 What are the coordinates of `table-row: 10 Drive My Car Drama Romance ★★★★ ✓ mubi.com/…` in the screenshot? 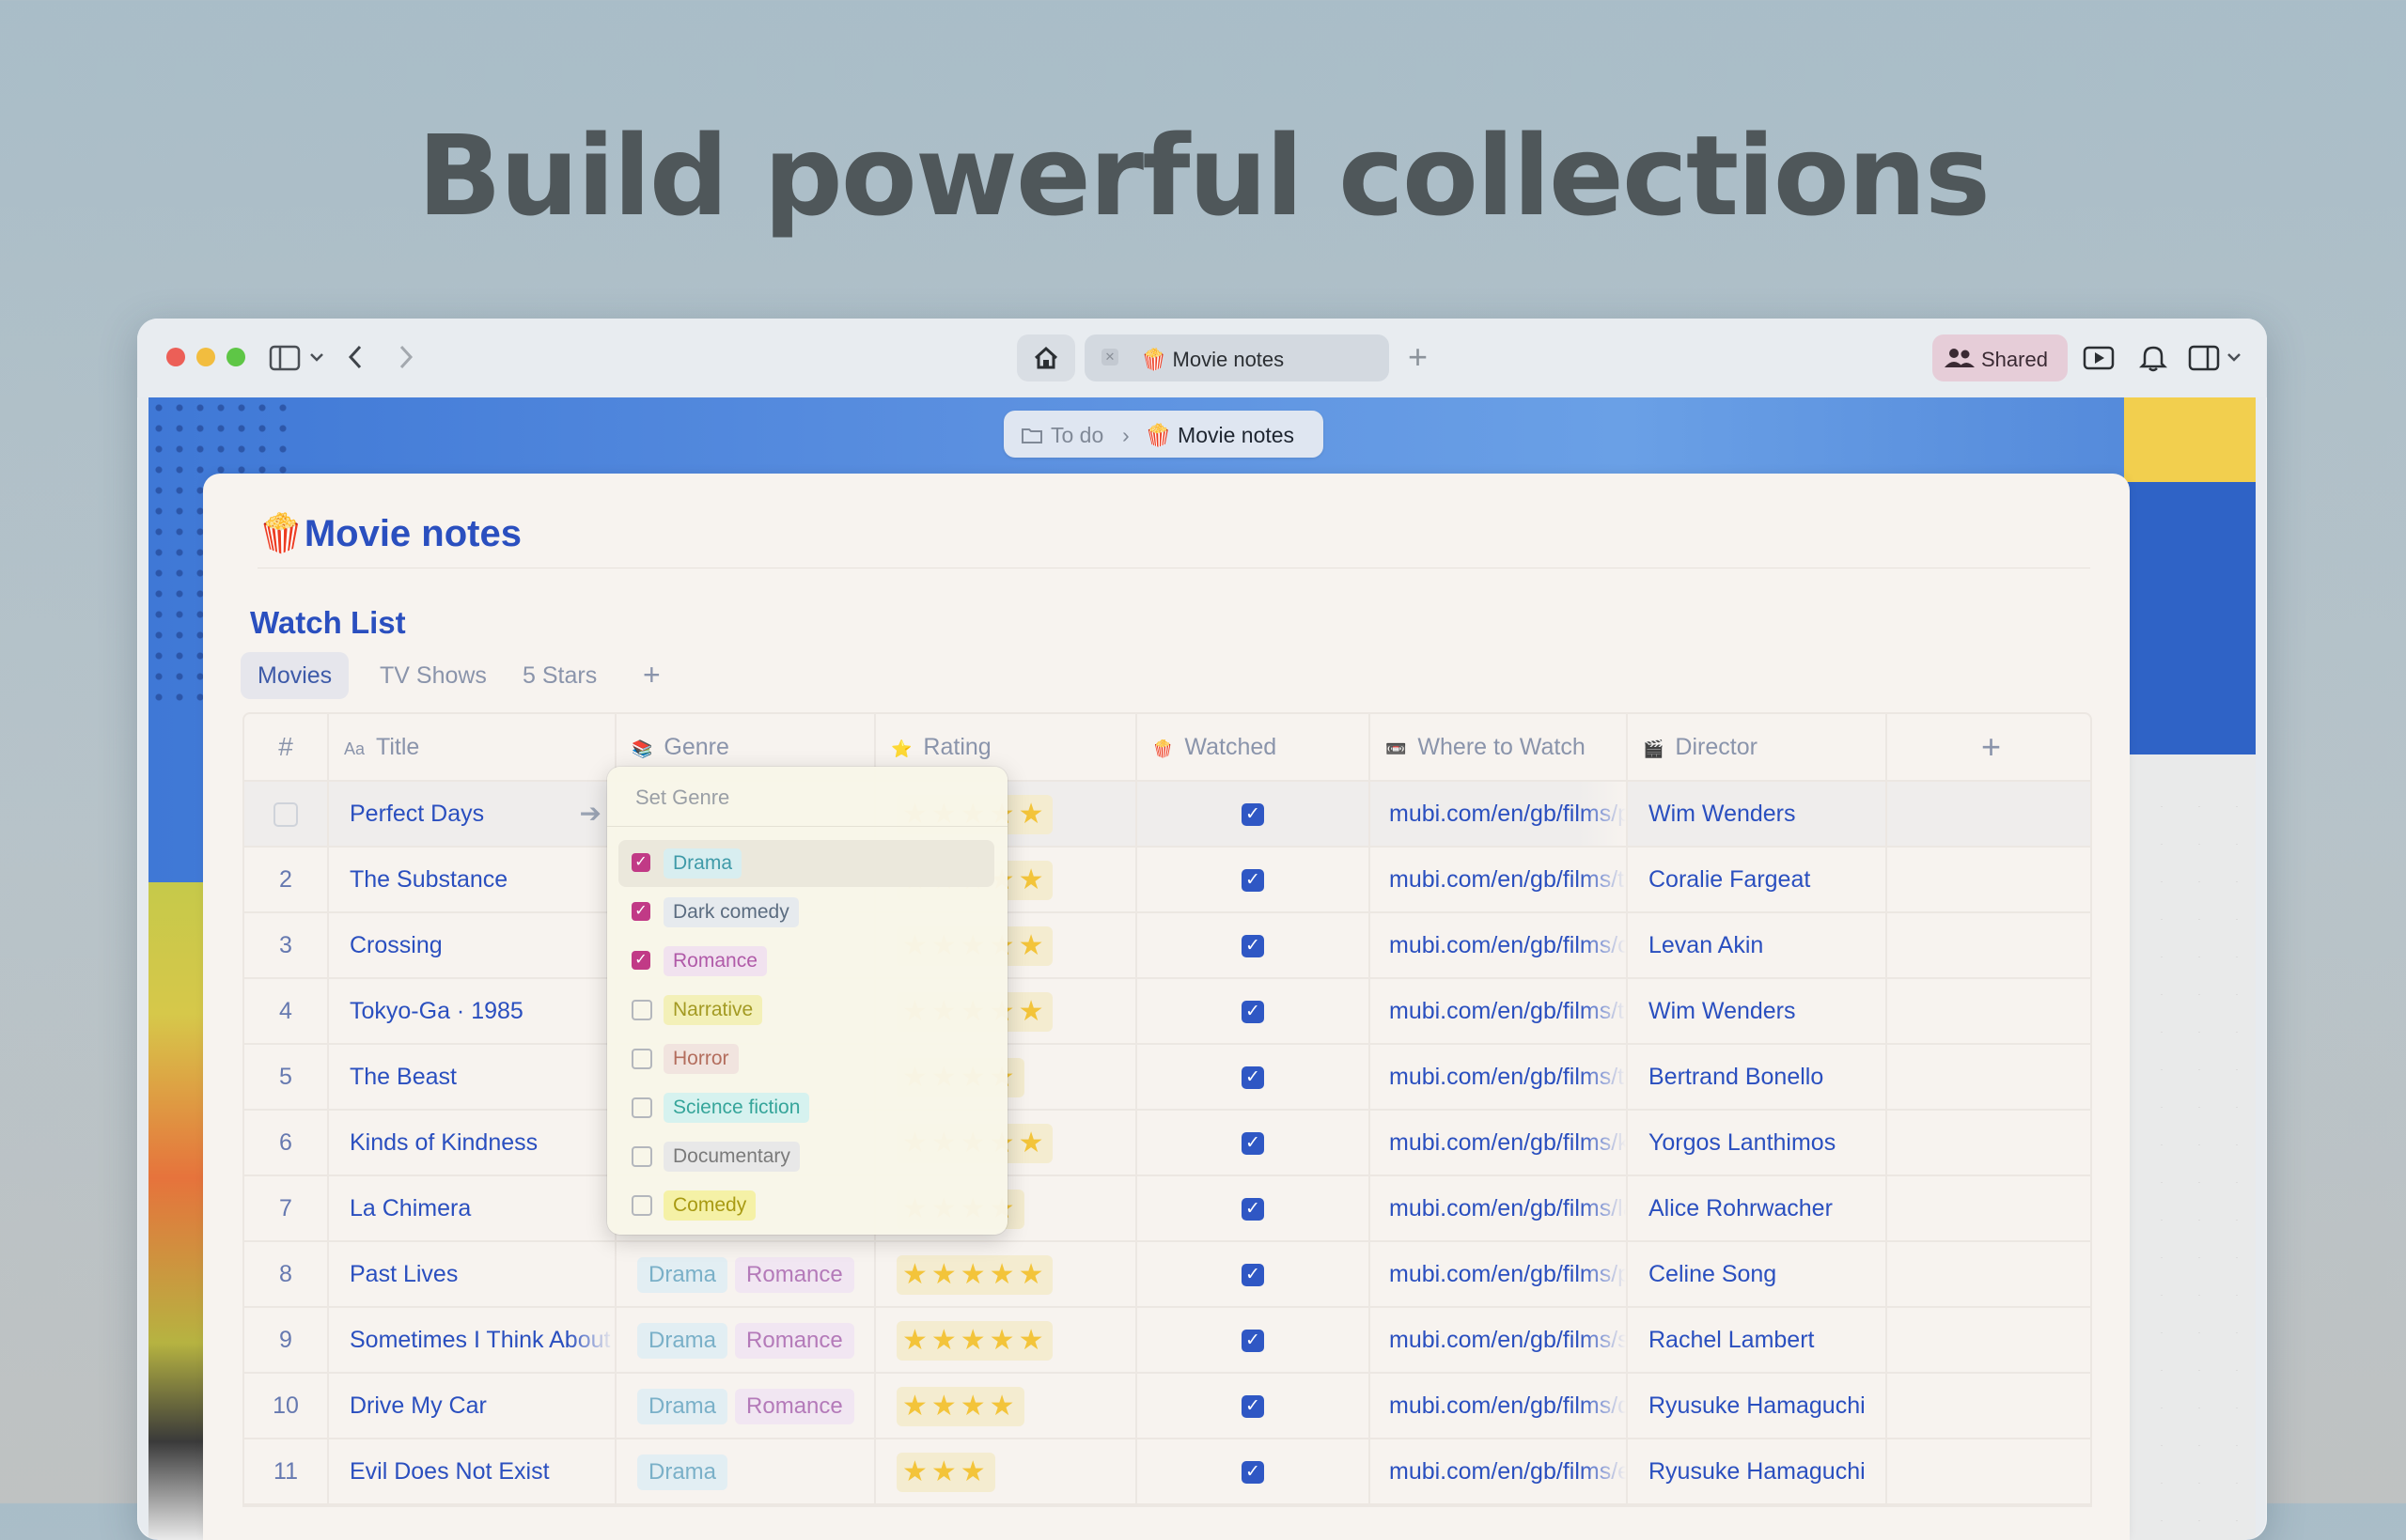 It's located at (1167, 1406).